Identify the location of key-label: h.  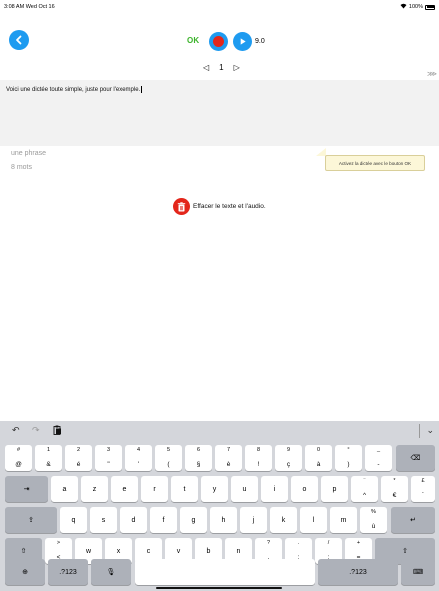
(223, 520).